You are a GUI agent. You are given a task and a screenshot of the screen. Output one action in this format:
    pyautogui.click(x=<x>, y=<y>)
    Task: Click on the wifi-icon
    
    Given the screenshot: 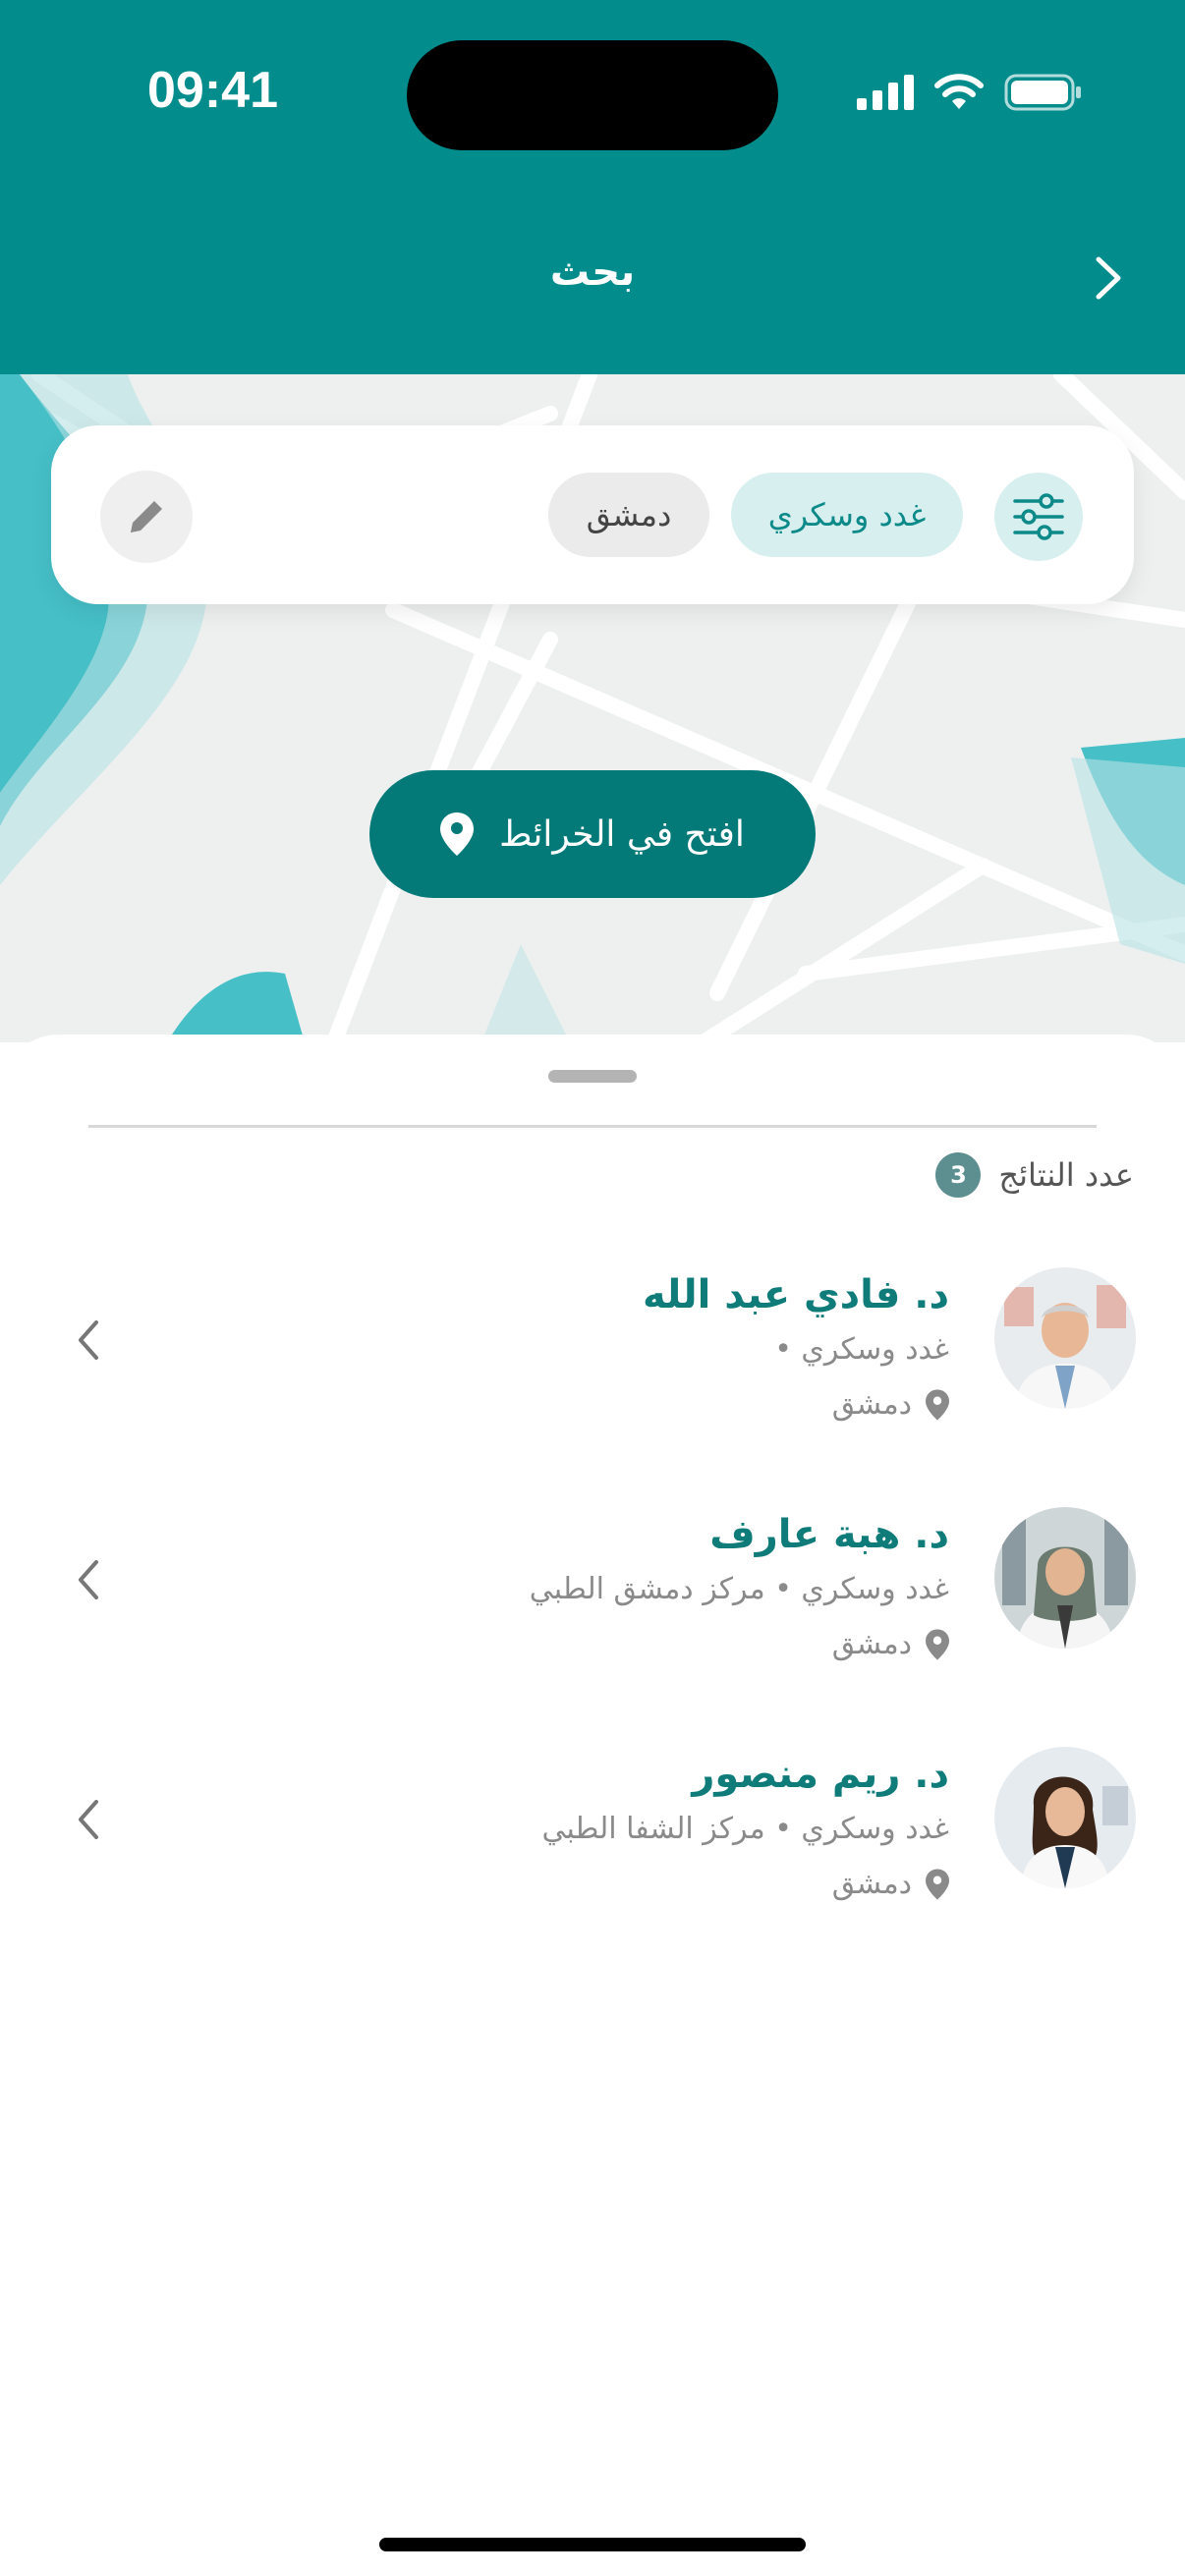 What is the action you would take?
    pyautogui.click(x=959, y=91)
    